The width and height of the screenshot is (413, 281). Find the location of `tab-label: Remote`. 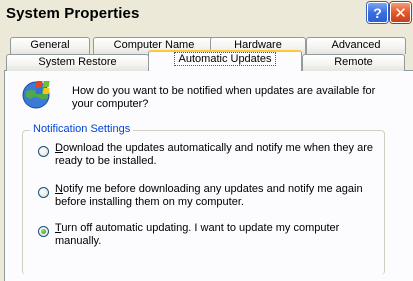

tab-label: Remote is located at coordinates (353, 62).